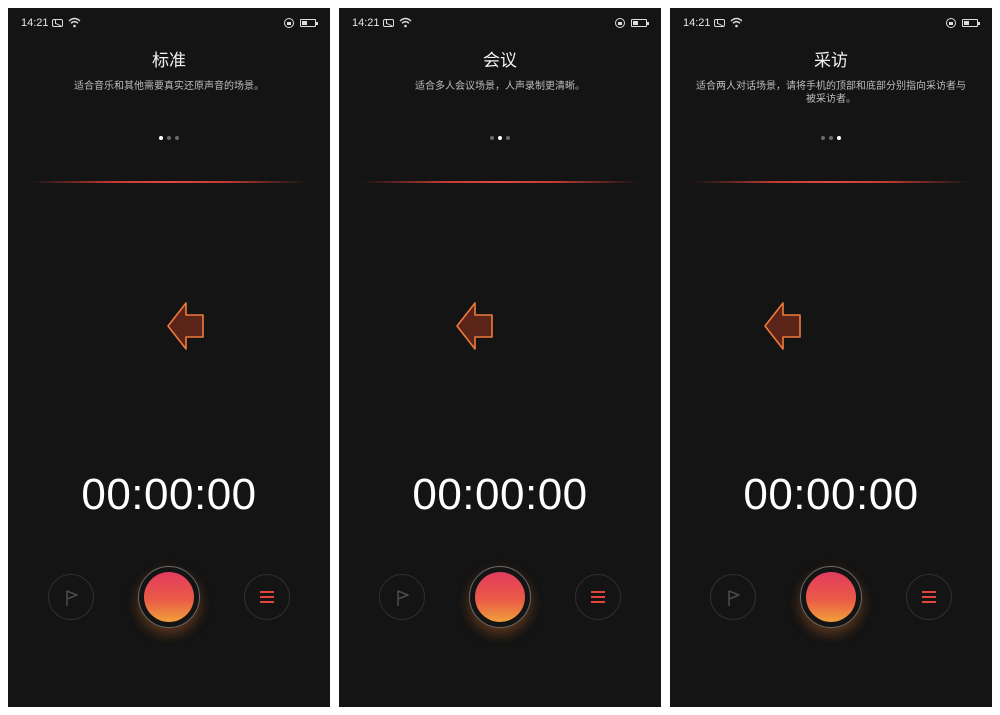 The height and width of the screenshot is (715, 1000). Describe the element at coordinates (500, 86) in the screenshot. I see `mode-description: 适合多人会议场景，人声录制更清晰。` at that location.